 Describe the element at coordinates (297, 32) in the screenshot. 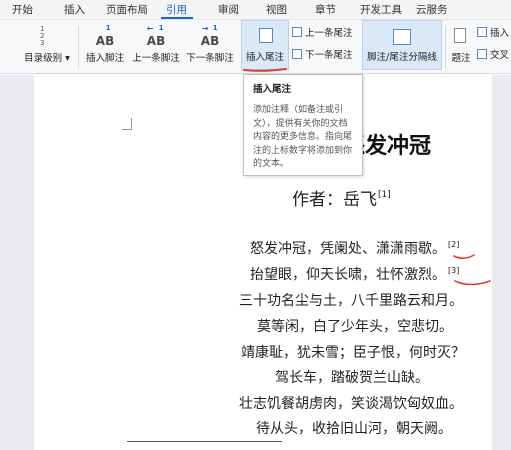

I see `previous-endnote-icon` at that location.